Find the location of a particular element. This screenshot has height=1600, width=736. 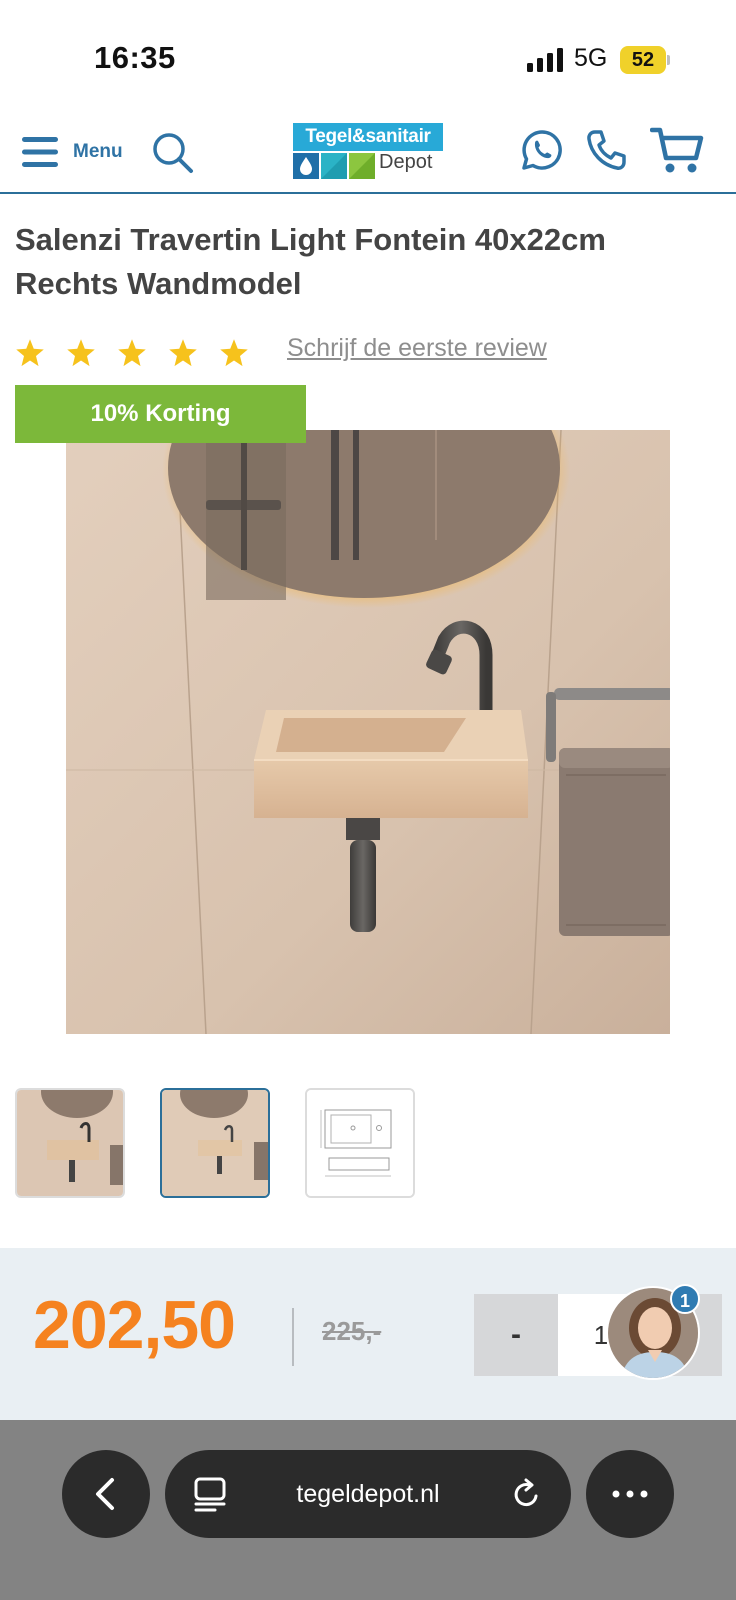

logo-drop-tile is located at coordinates (306, 166).